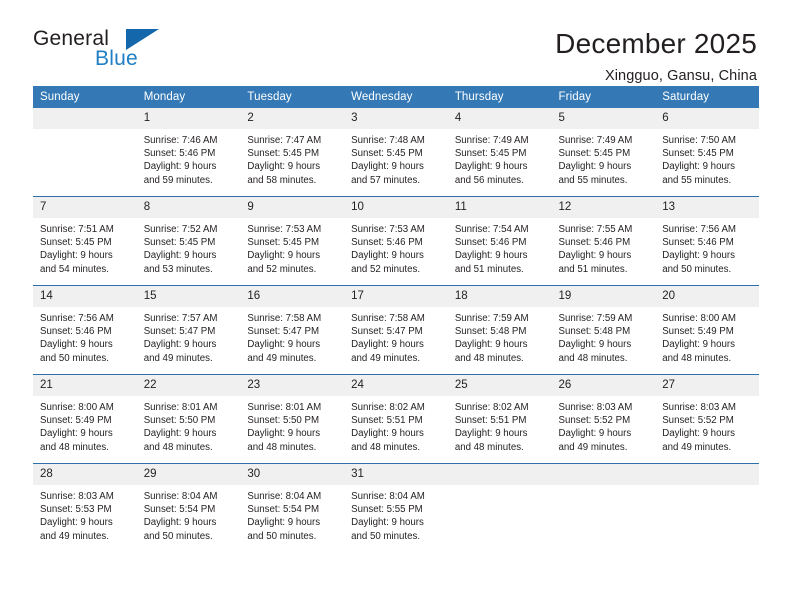  Describe the element at coordinates (499, 118) in the screenshot. I see `day-number: 4` at that location.